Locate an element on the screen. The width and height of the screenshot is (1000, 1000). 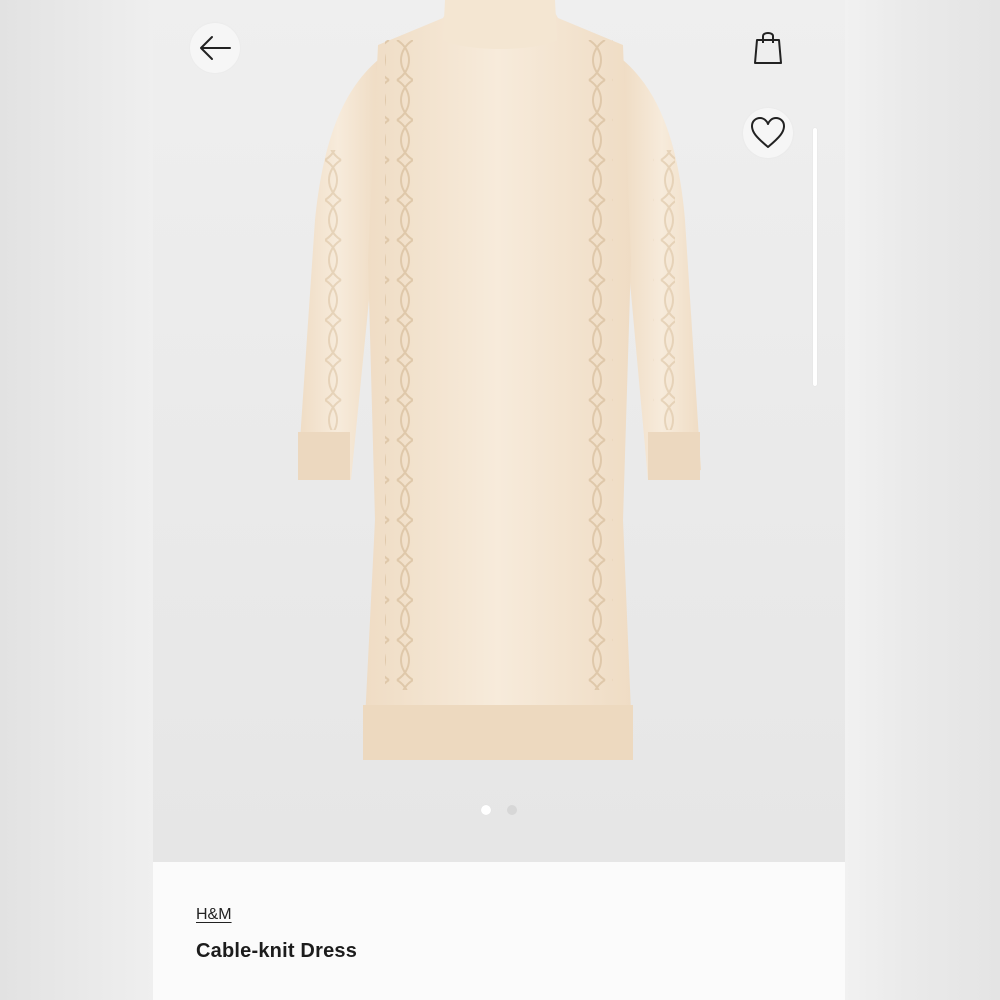
arrow-left-icon is located at coordinates (215, 48).